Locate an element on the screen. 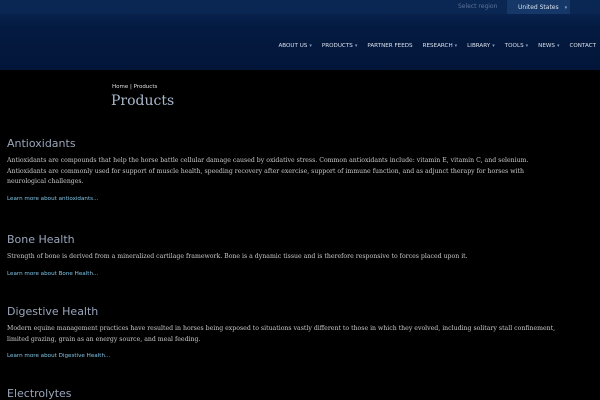  nav-label: RESEARCH is located at coordinates (437, 46).